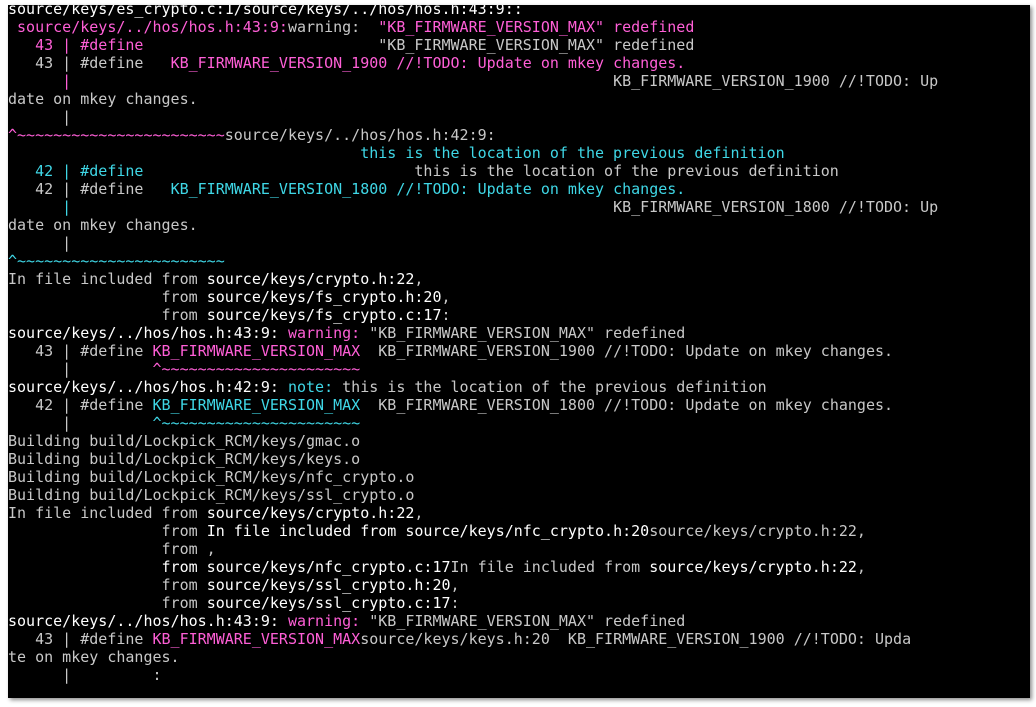  Describe the element at coordinates (519, 459) in the screenshot. I see `terminal-line: Building build/Lockpick_RCM/keys/keys.o` at that location.